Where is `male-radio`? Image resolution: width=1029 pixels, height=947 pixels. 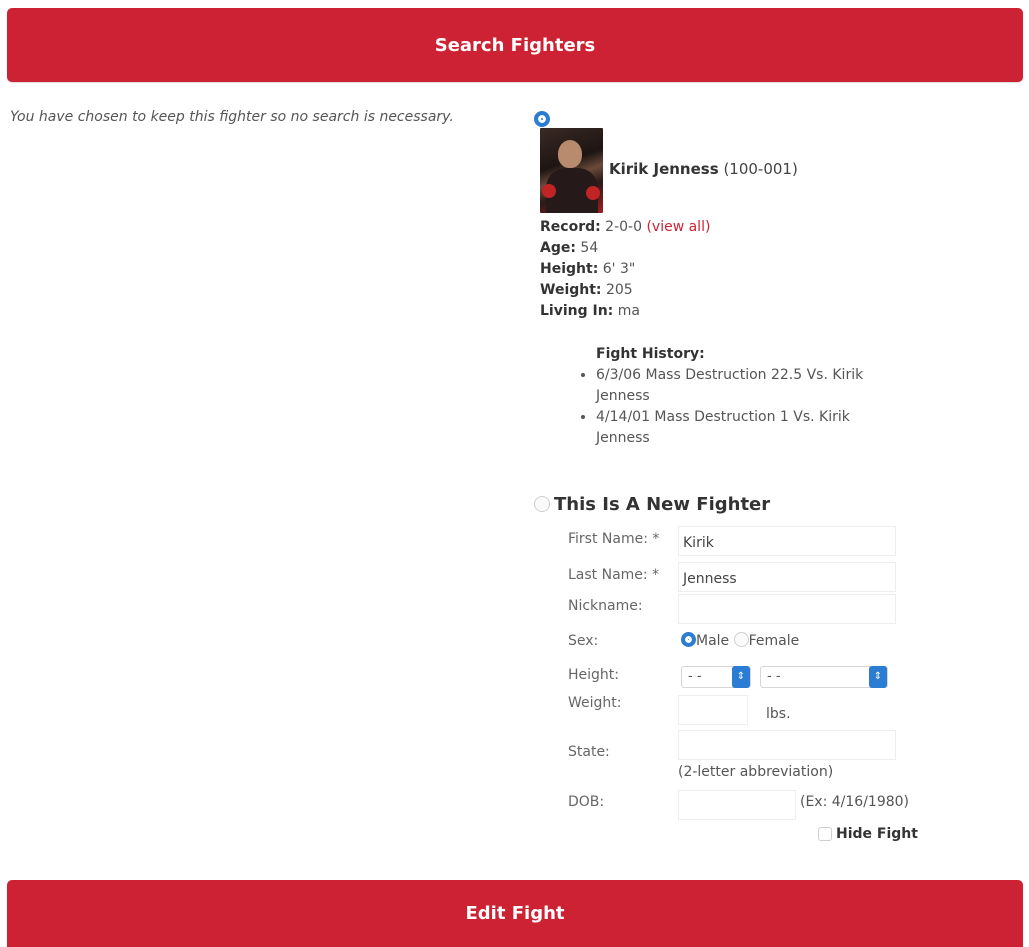 male-radio is located at coordinates (688, 639).